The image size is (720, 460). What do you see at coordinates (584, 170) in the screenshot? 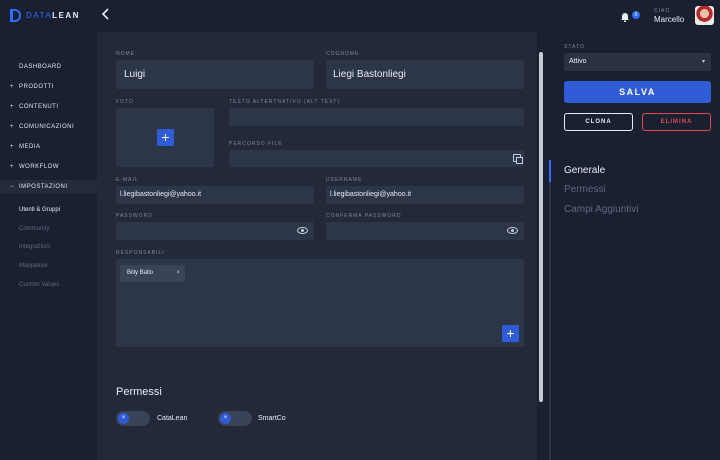
I see `tab-generale: Generale` at bounding box center [584, 170].